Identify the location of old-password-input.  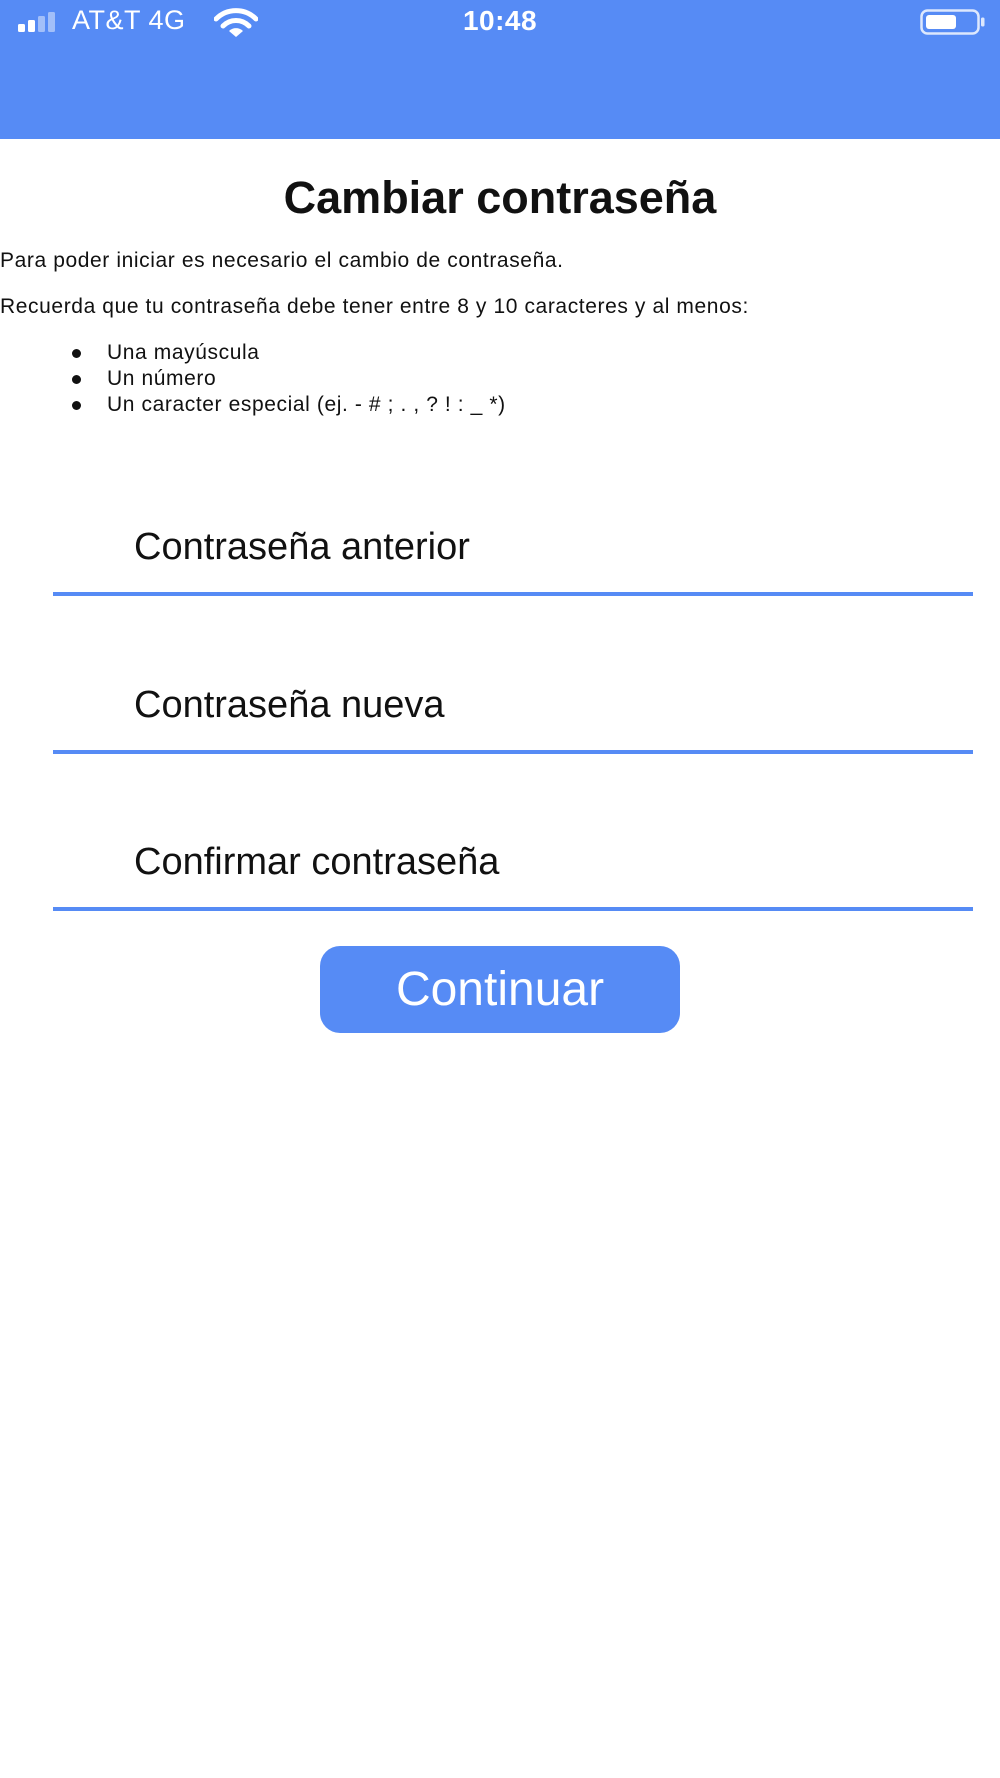
(513, 547).